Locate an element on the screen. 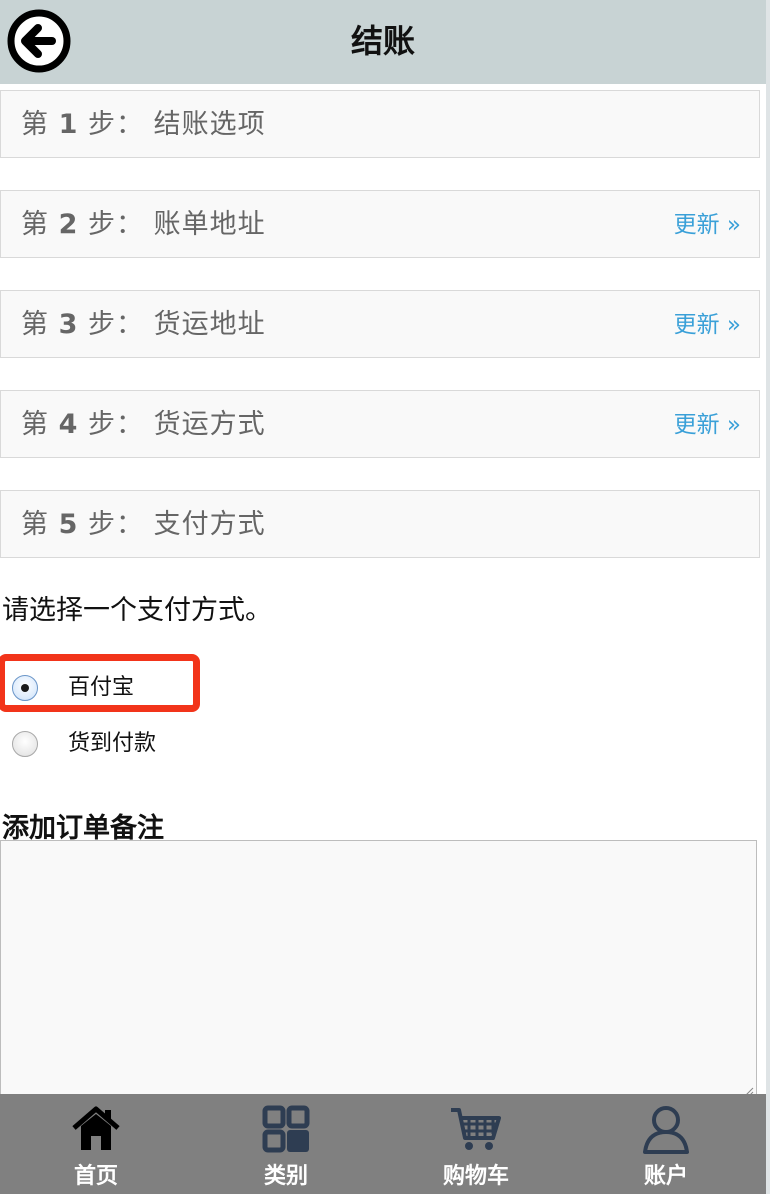 This screenshot has width=770, height=1194. step-2-update-link: 更新 » is located at coordinates (707, 225).